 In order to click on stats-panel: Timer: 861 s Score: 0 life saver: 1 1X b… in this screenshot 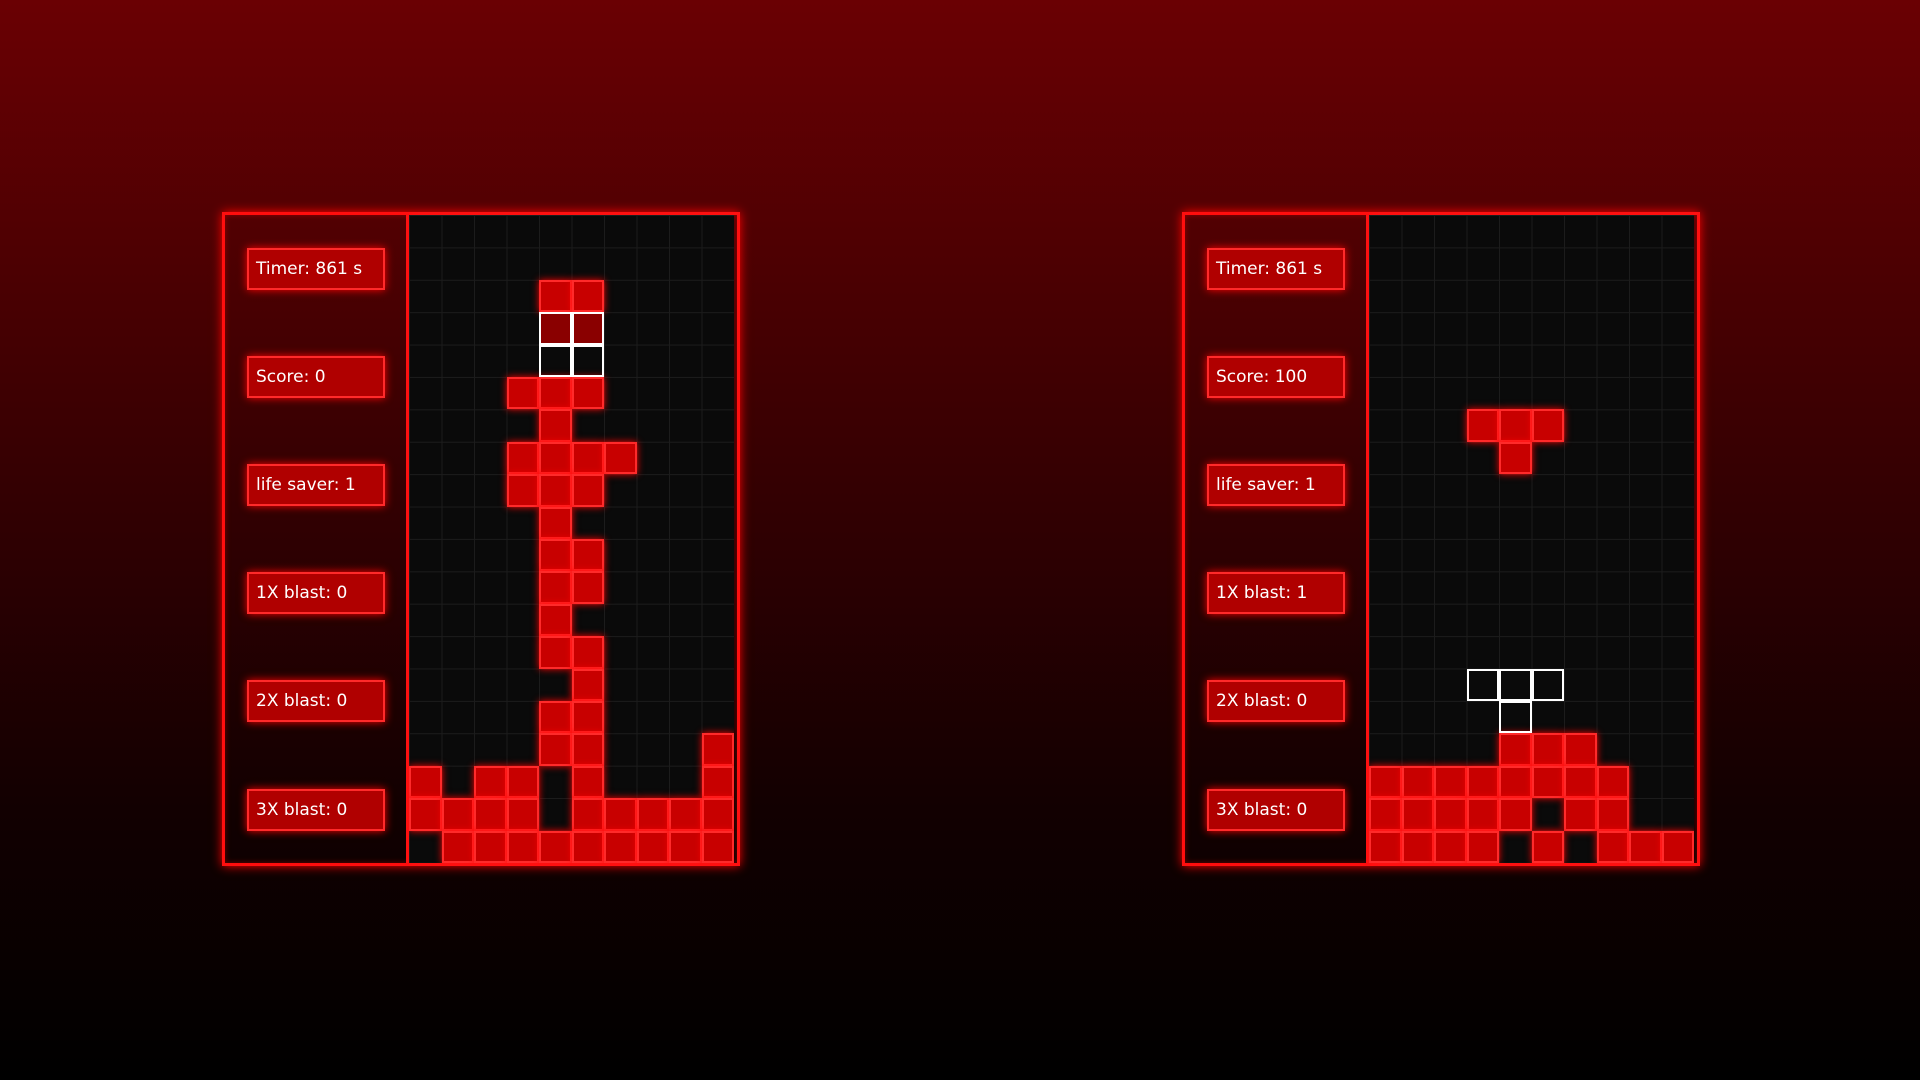, I will do `click(317, 539)`.